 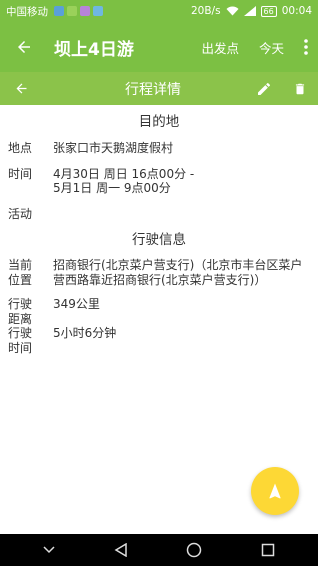 What do you see at coordinates (85, 333) in the screenshot?
I see `duration-value: 5小时6分钟` at bounding box center [85, 333].